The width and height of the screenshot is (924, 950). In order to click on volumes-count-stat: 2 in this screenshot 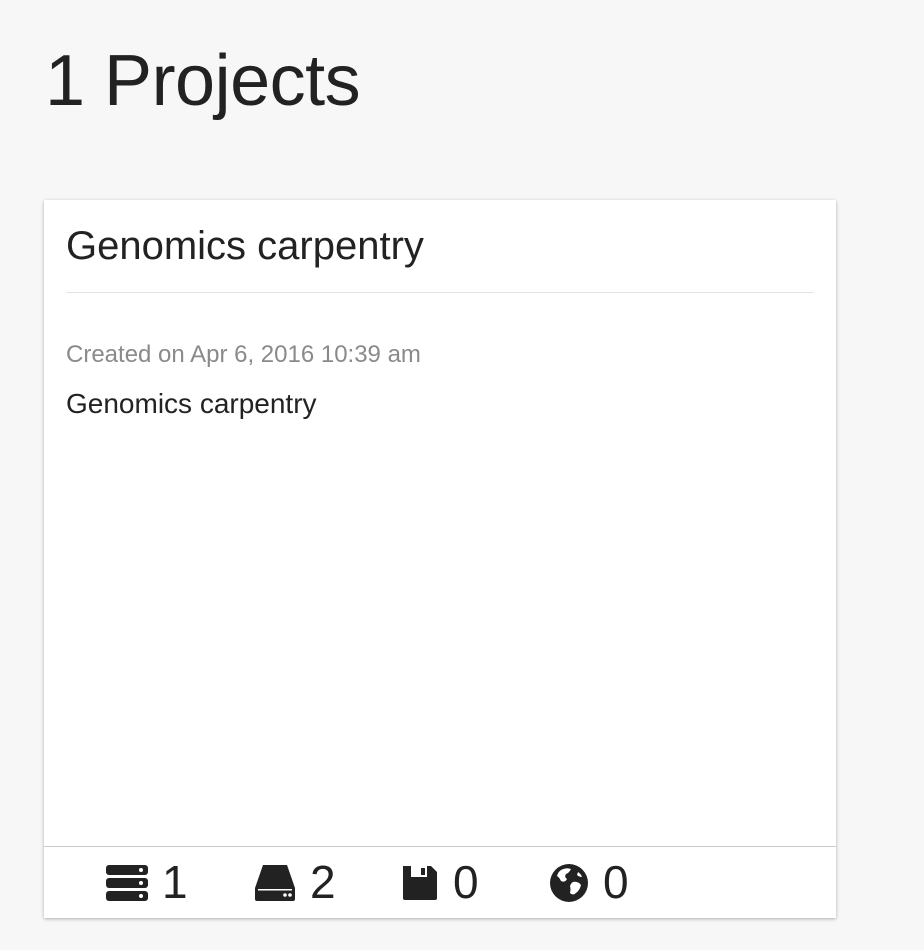, I will do `click(295, 882)`.